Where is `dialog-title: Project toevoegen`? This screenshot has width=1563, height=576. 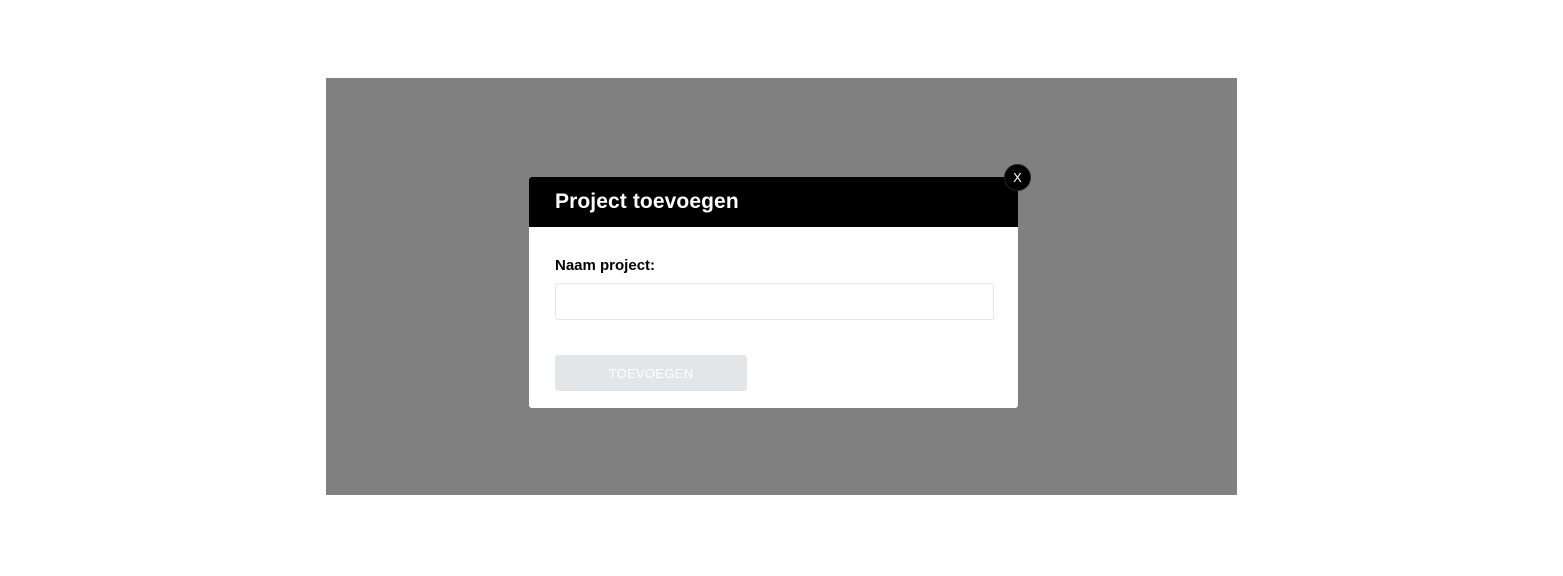
dialog-title: Project toevoegen is located at coordinates (647, 201).